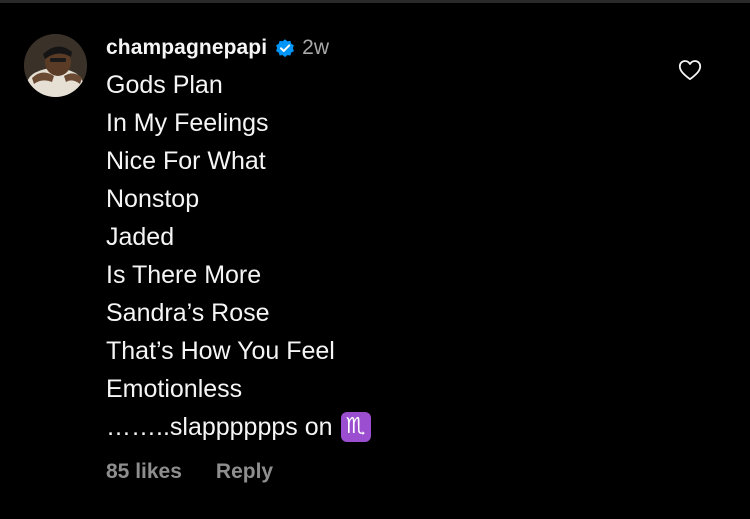 The height and width of the screenshot is (519, 750). Describe the element at coordinates (220, 351) in the screenshot. I see `comment-line: That’s How You Feel` at that location.